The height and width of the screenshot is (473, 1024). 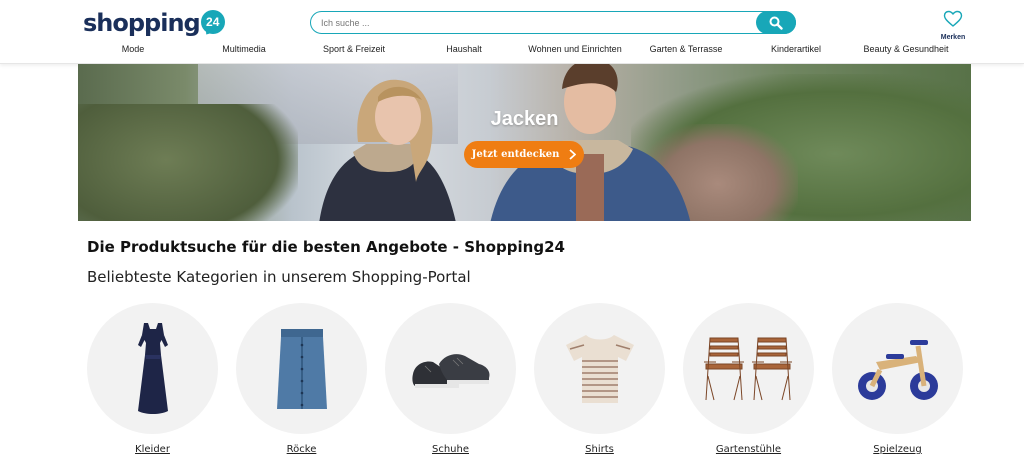 I want to click on shirt-icon, so click(x=599, y=368).